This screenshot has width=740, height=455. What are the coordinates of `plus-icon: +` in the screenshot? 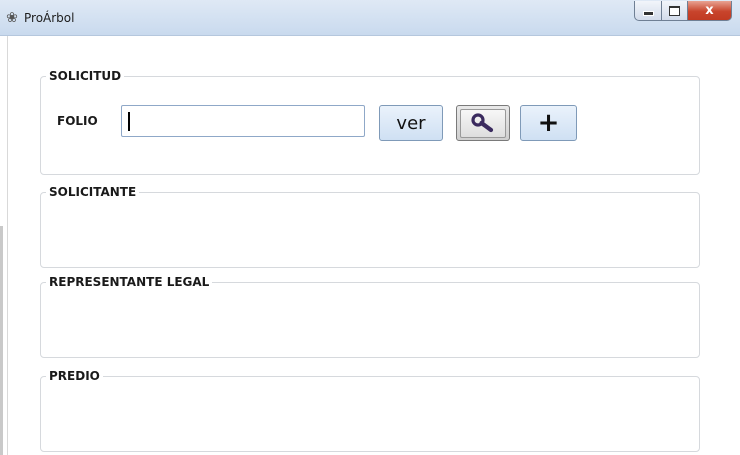 It's located at (548, 123).